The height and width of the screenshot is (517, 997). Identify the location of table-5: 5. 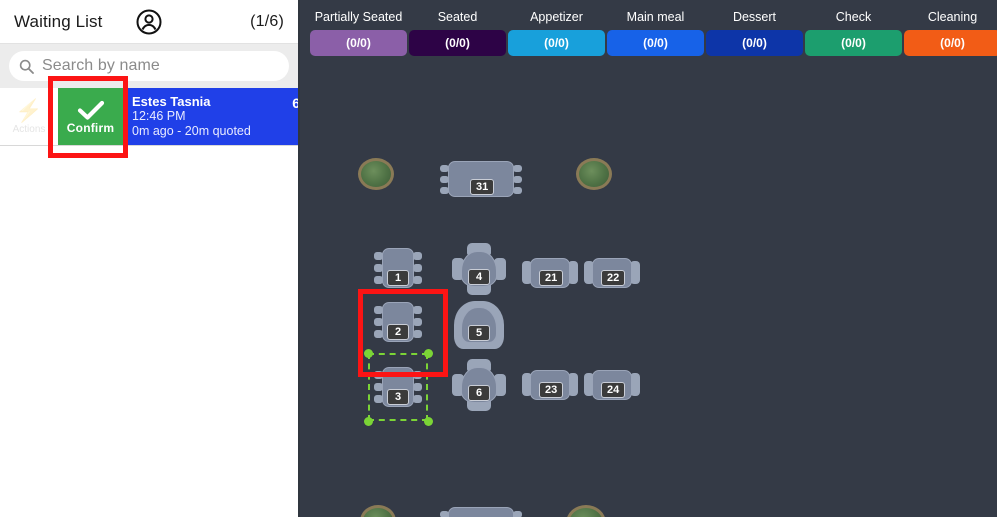
(479, 325).